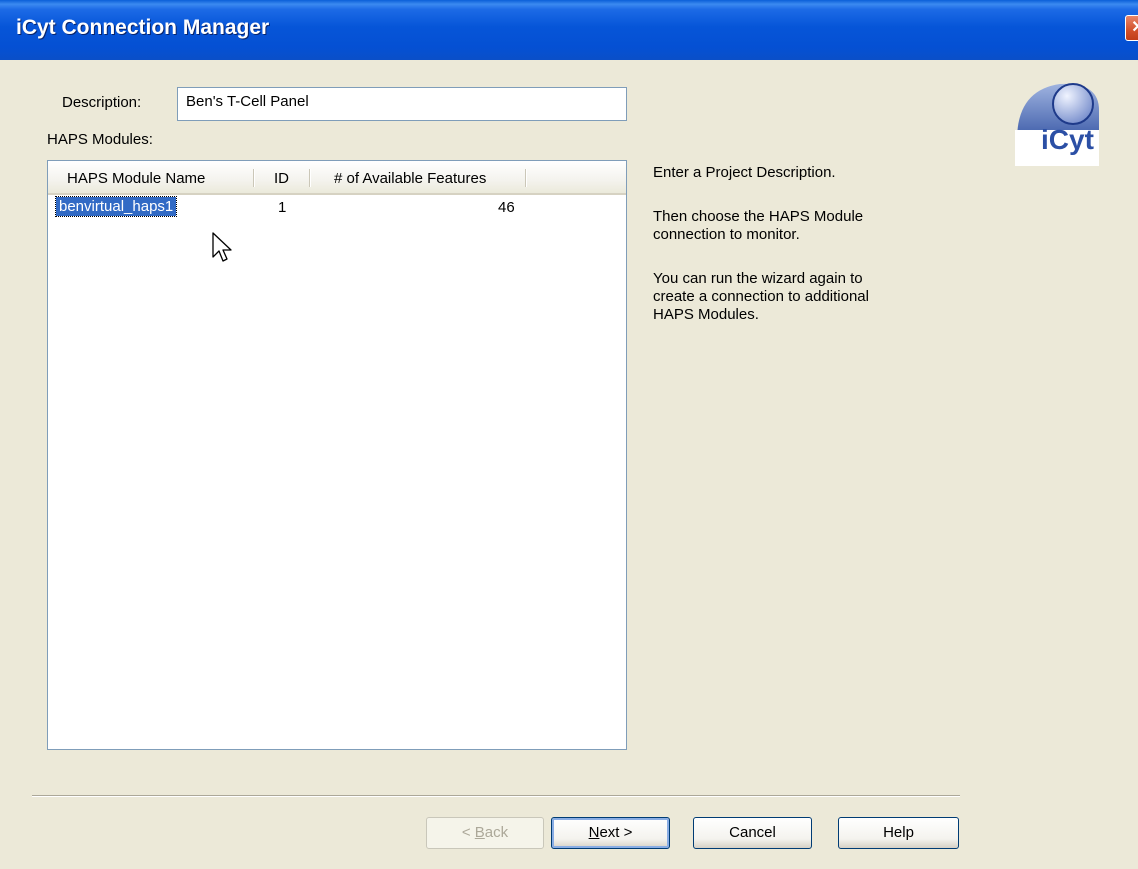 This screenshot has height=869, width=1138. Describe the element at coordinates (496, 796) in the screenshot. I see `footer-separator` at that location.